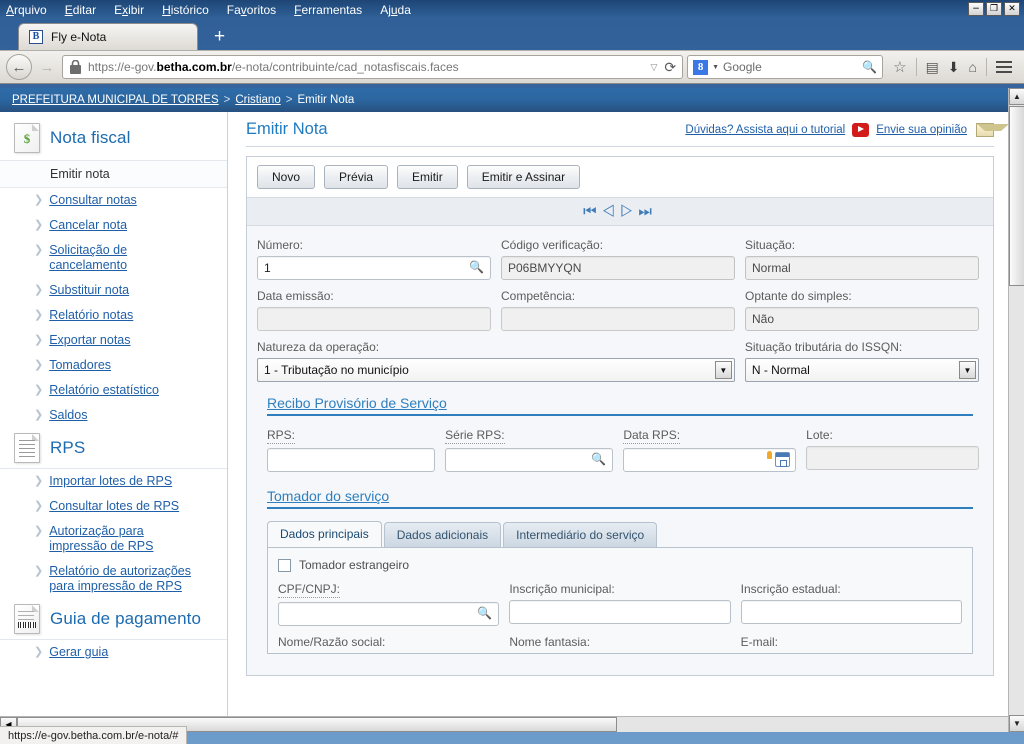  I want to click on sidebar-item-gerar-guia: ❯ Gerar guia, so click(113, 652).